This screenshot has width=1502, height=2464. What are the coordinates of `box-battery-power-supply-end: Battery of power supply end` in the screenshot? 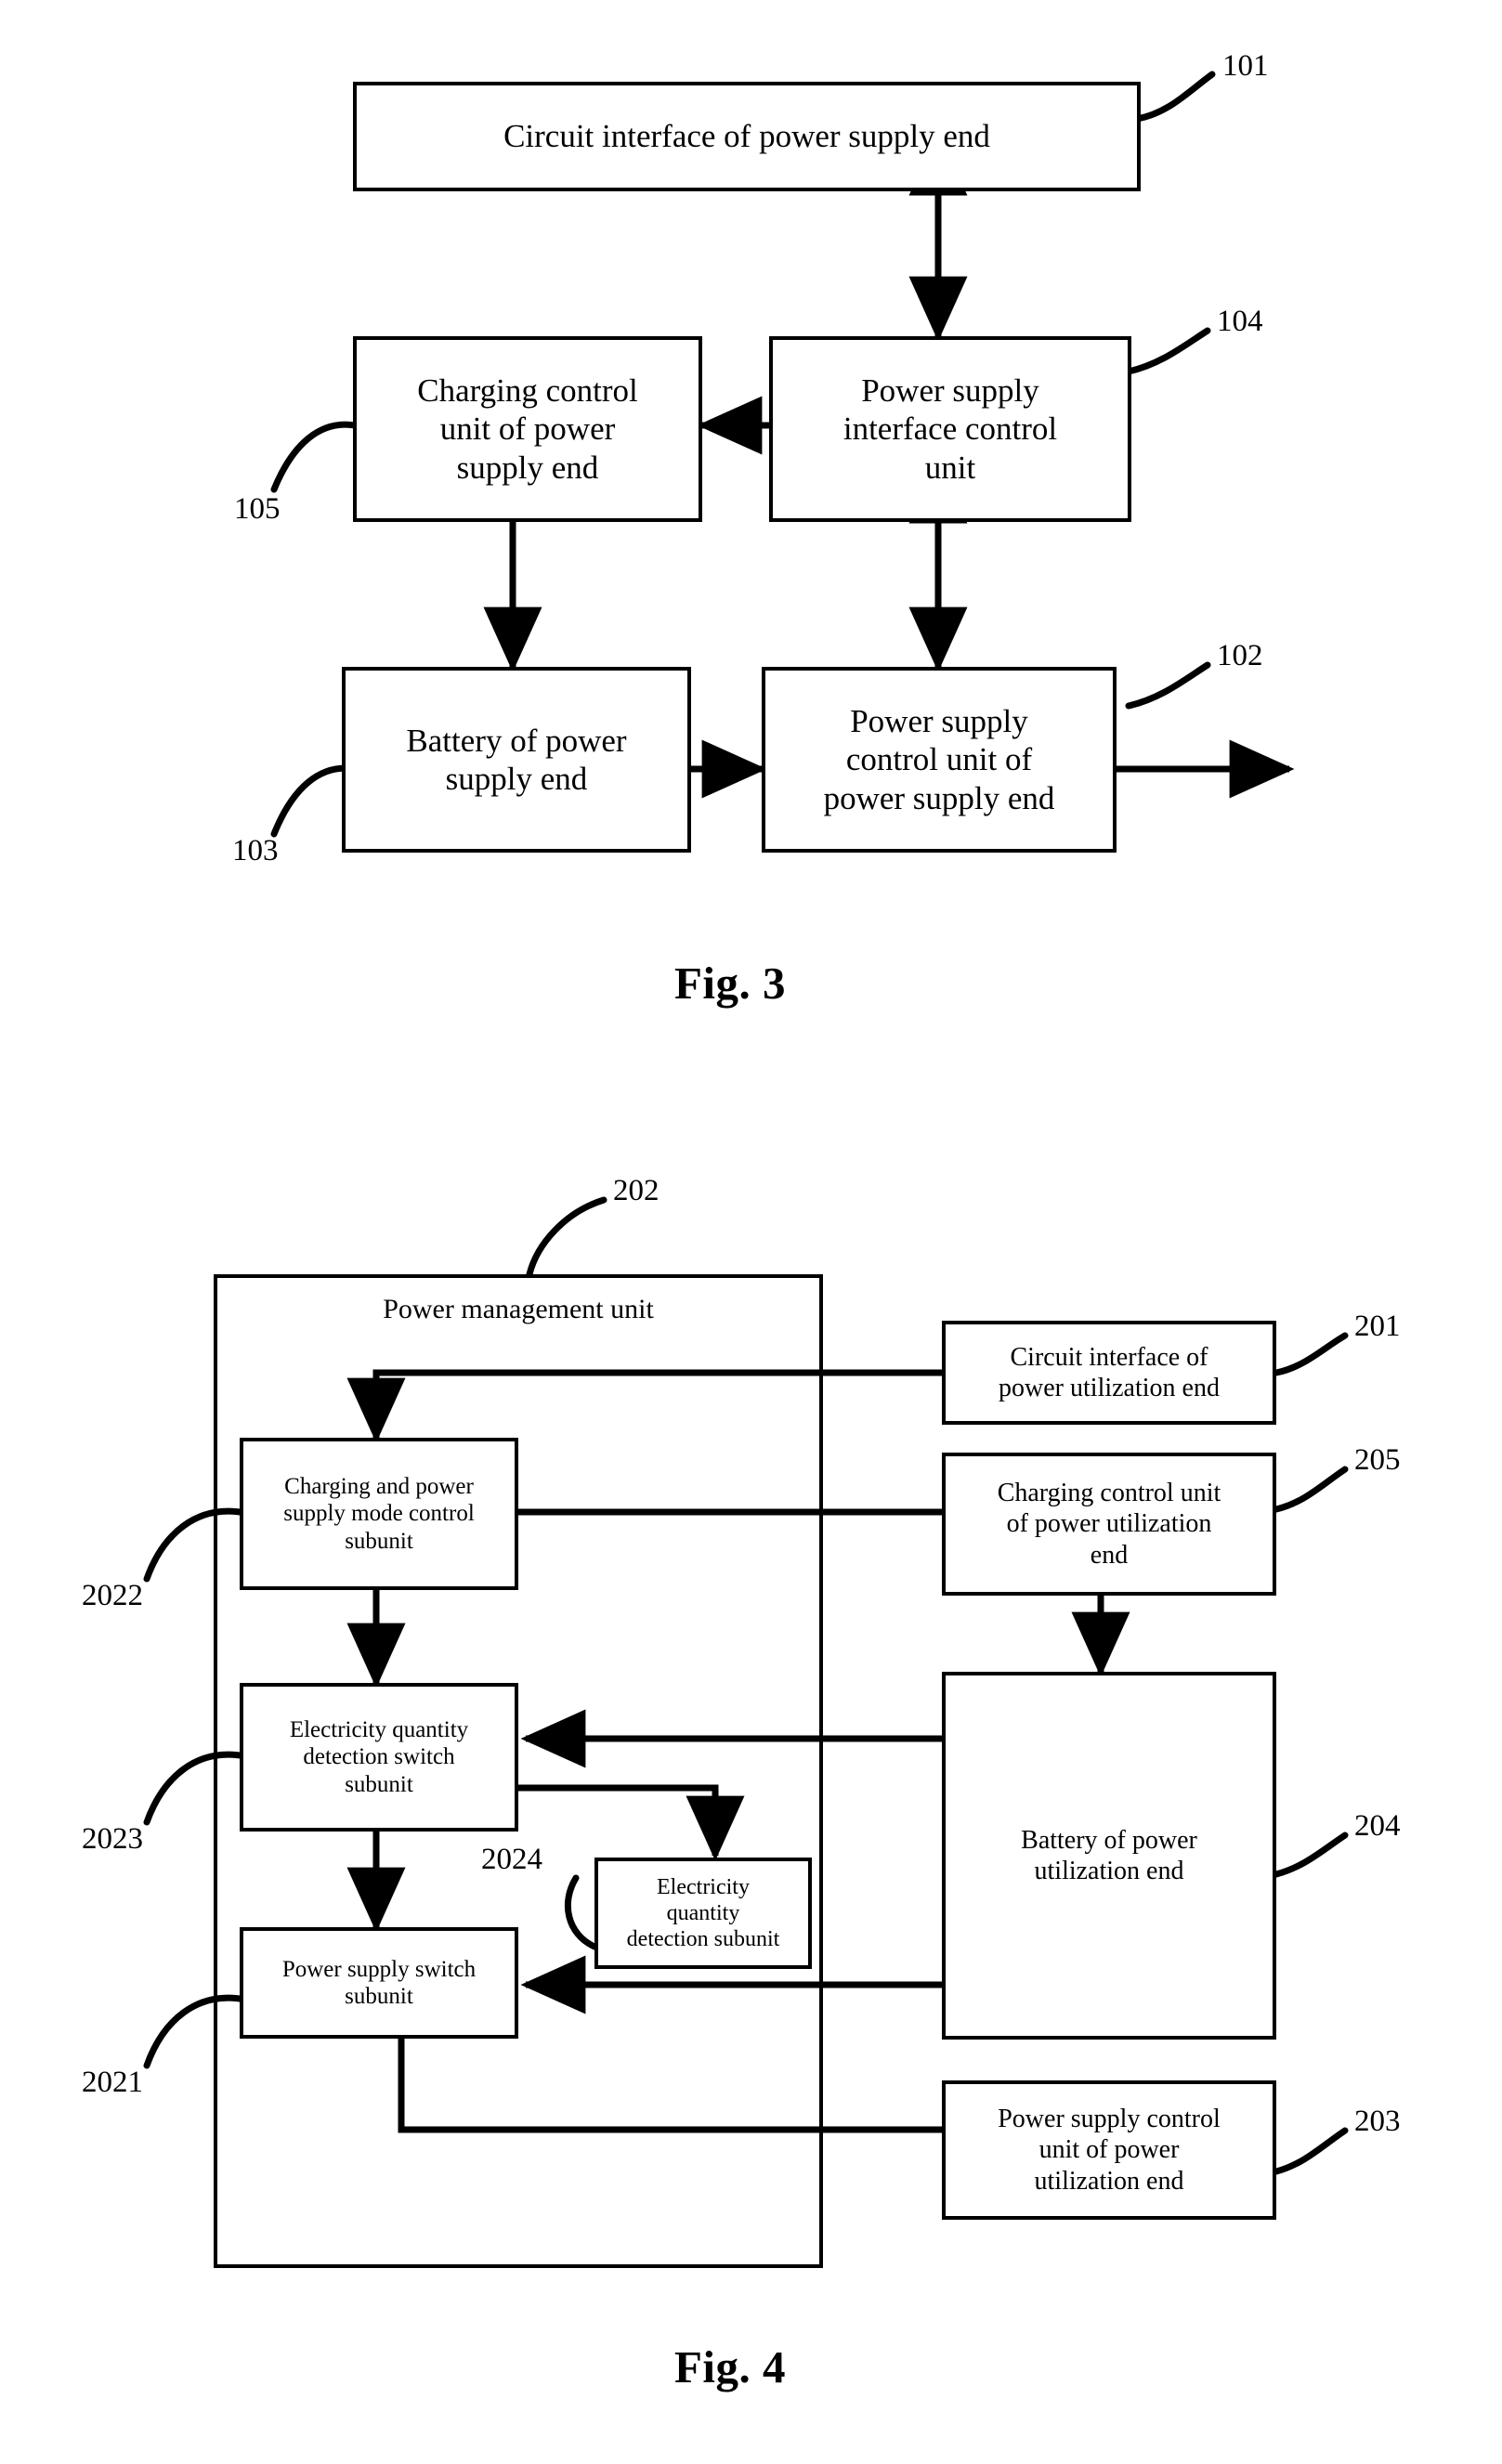 It's located at (516, 760).